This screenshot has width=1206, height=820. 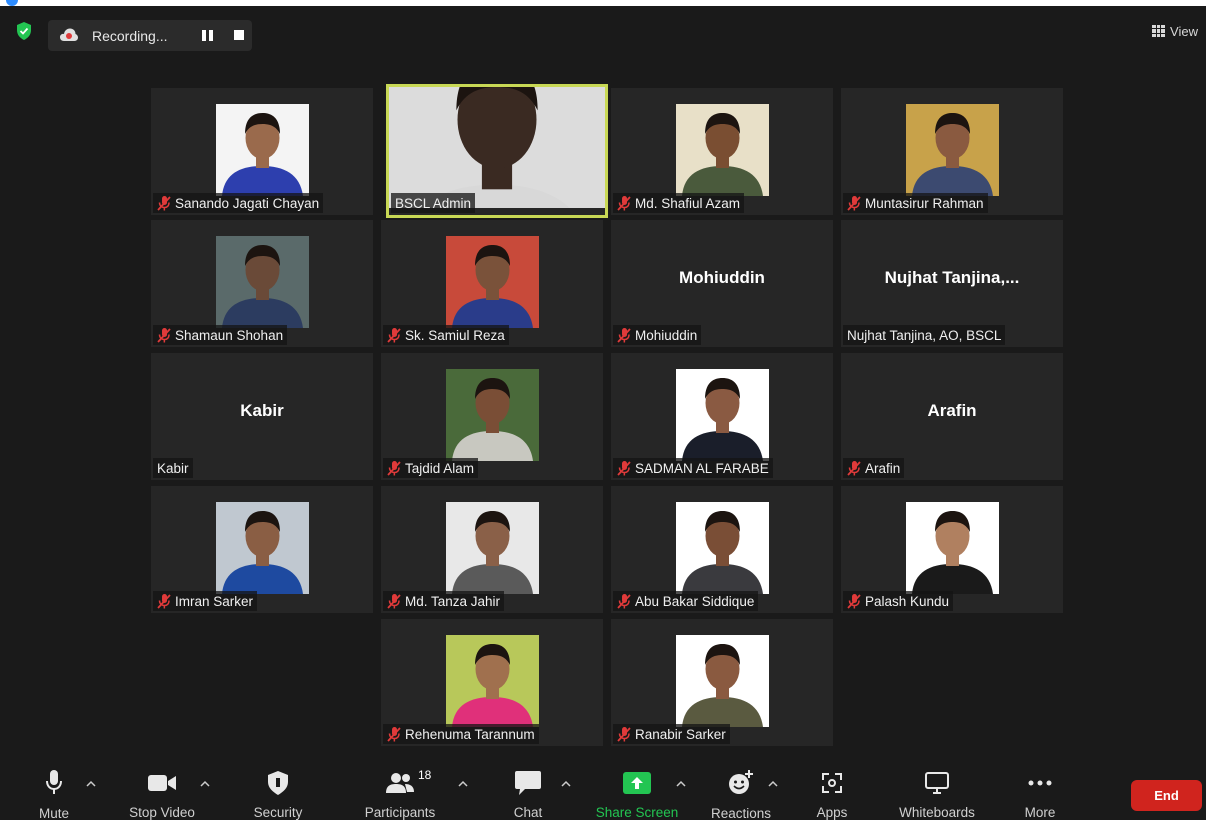 I want to click on mute-options-caret-icon, so click(x=91, y=783).